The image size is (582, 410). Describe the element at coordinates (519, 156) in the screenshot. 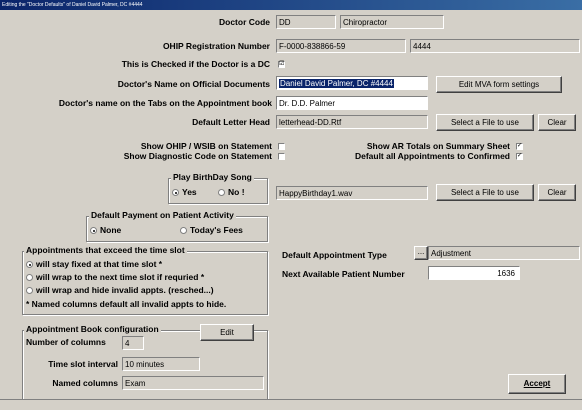

I see `default-confirmed-checkbox: ✓` at that location.